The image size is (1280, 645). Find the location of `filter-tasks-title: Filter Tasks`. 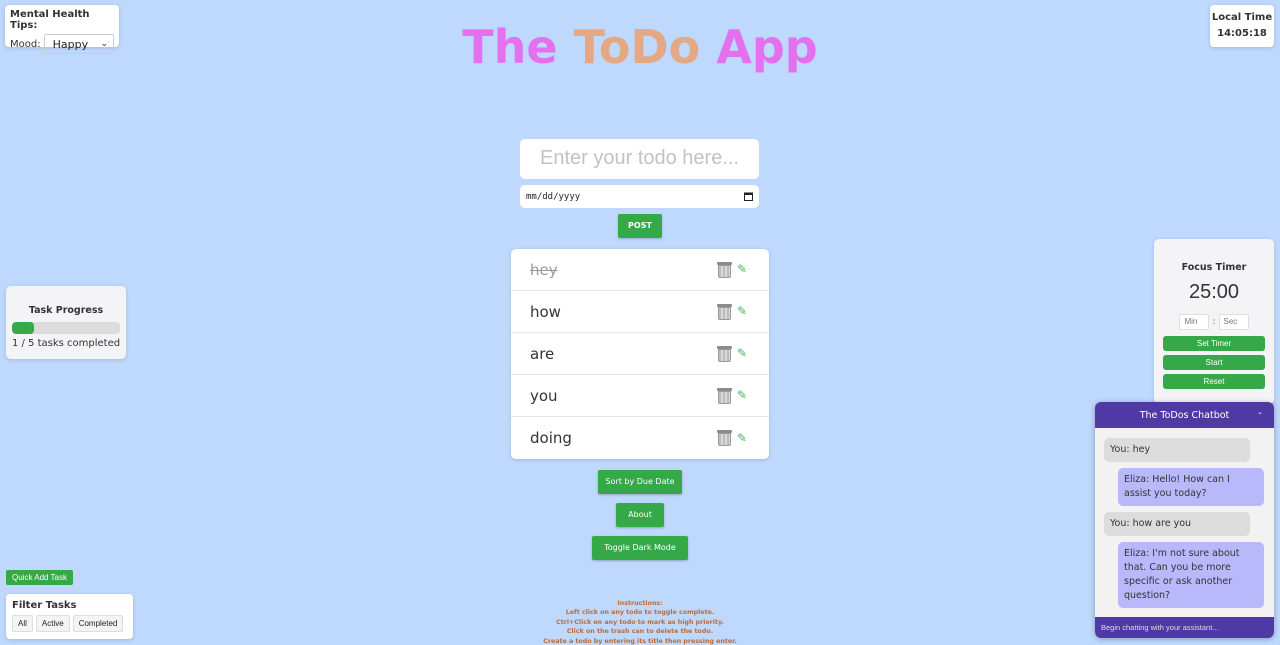

filter-tasks-title: Filter Tasks is located at coordinates (44, 605).